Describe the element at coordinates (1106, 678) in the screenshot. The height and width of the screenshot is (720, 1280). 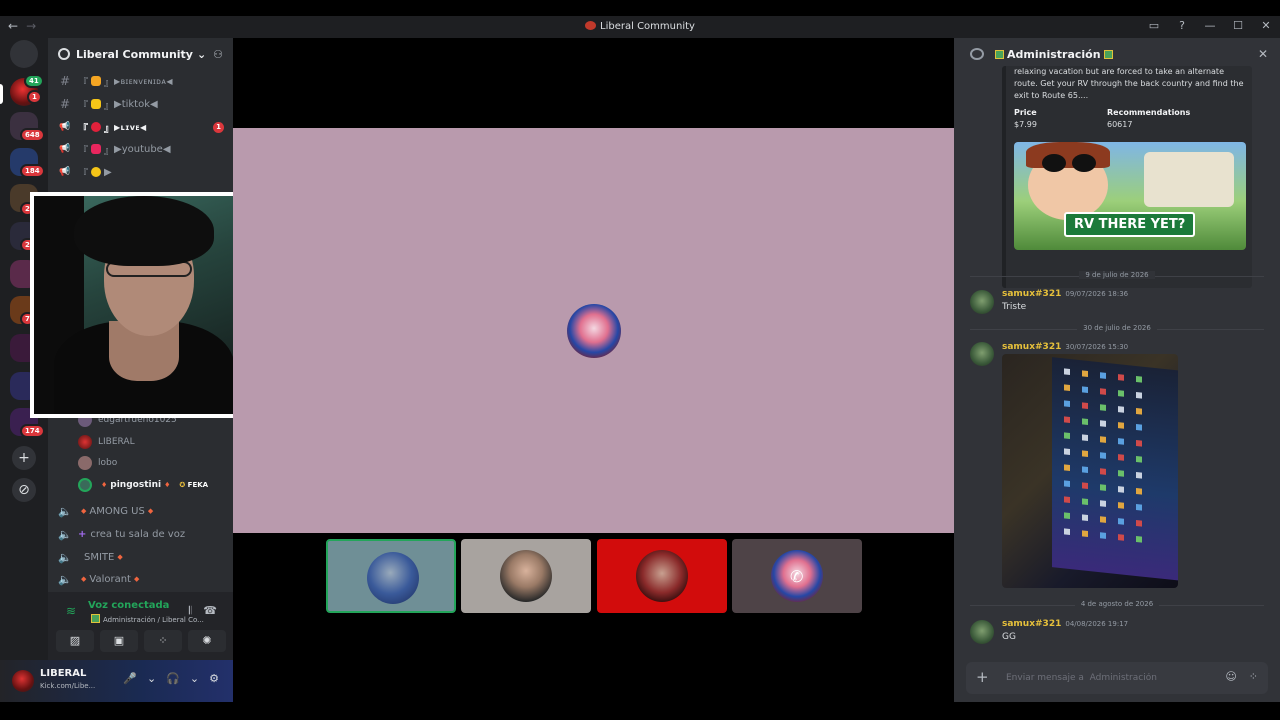
I see `message-input` at that location.